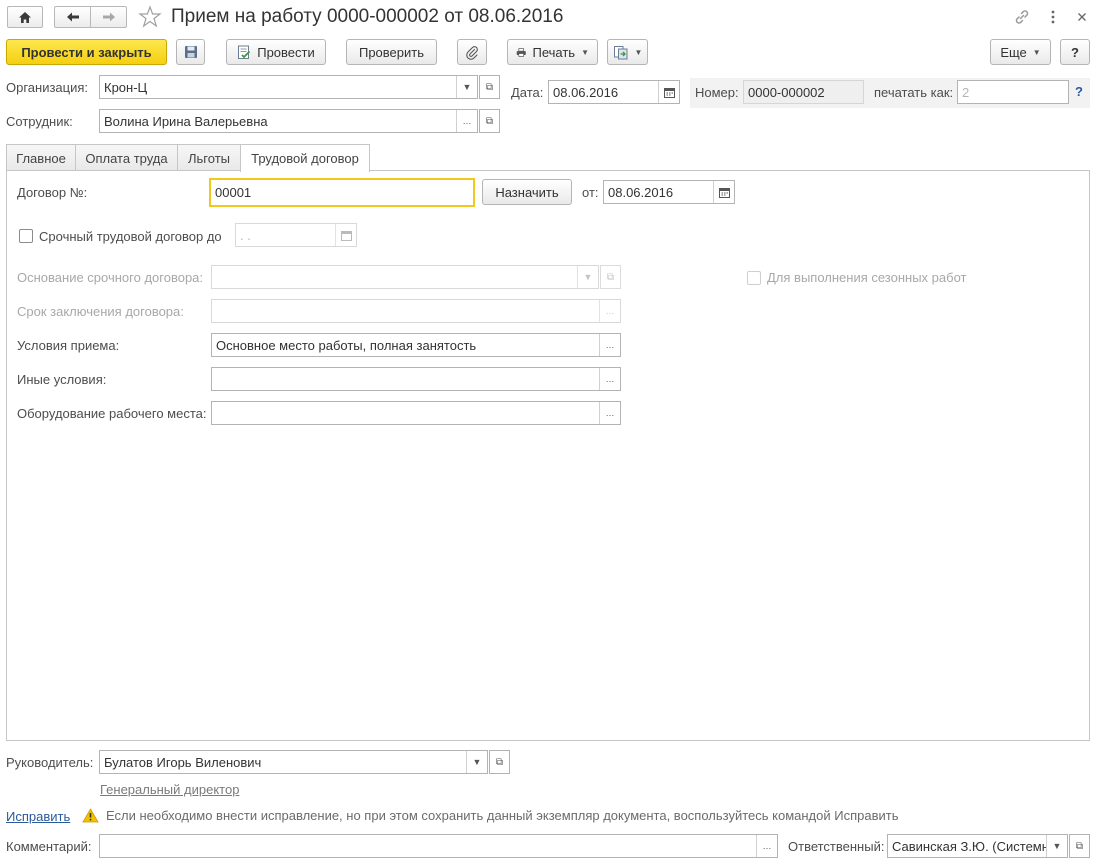 Image resolution: width=1095 pixels, height=868 pixels. I want to click on create-based-on-icon, so click(620, 52).